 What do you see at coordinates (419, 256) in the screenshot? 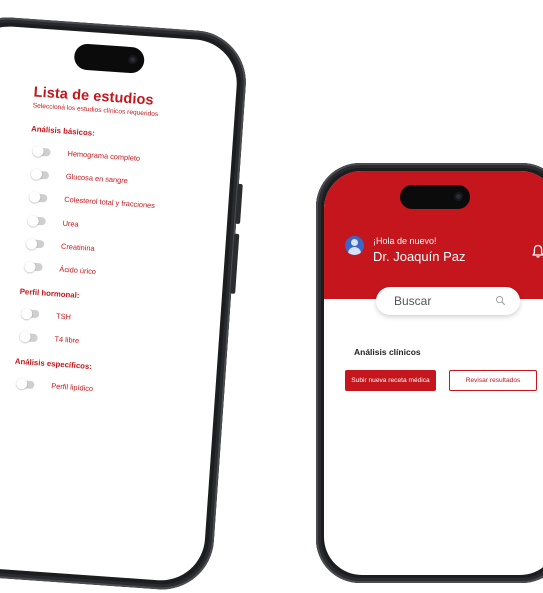
I see `doctor-name: Dr. Joaquín Paz` at bounding box center [419, 256].